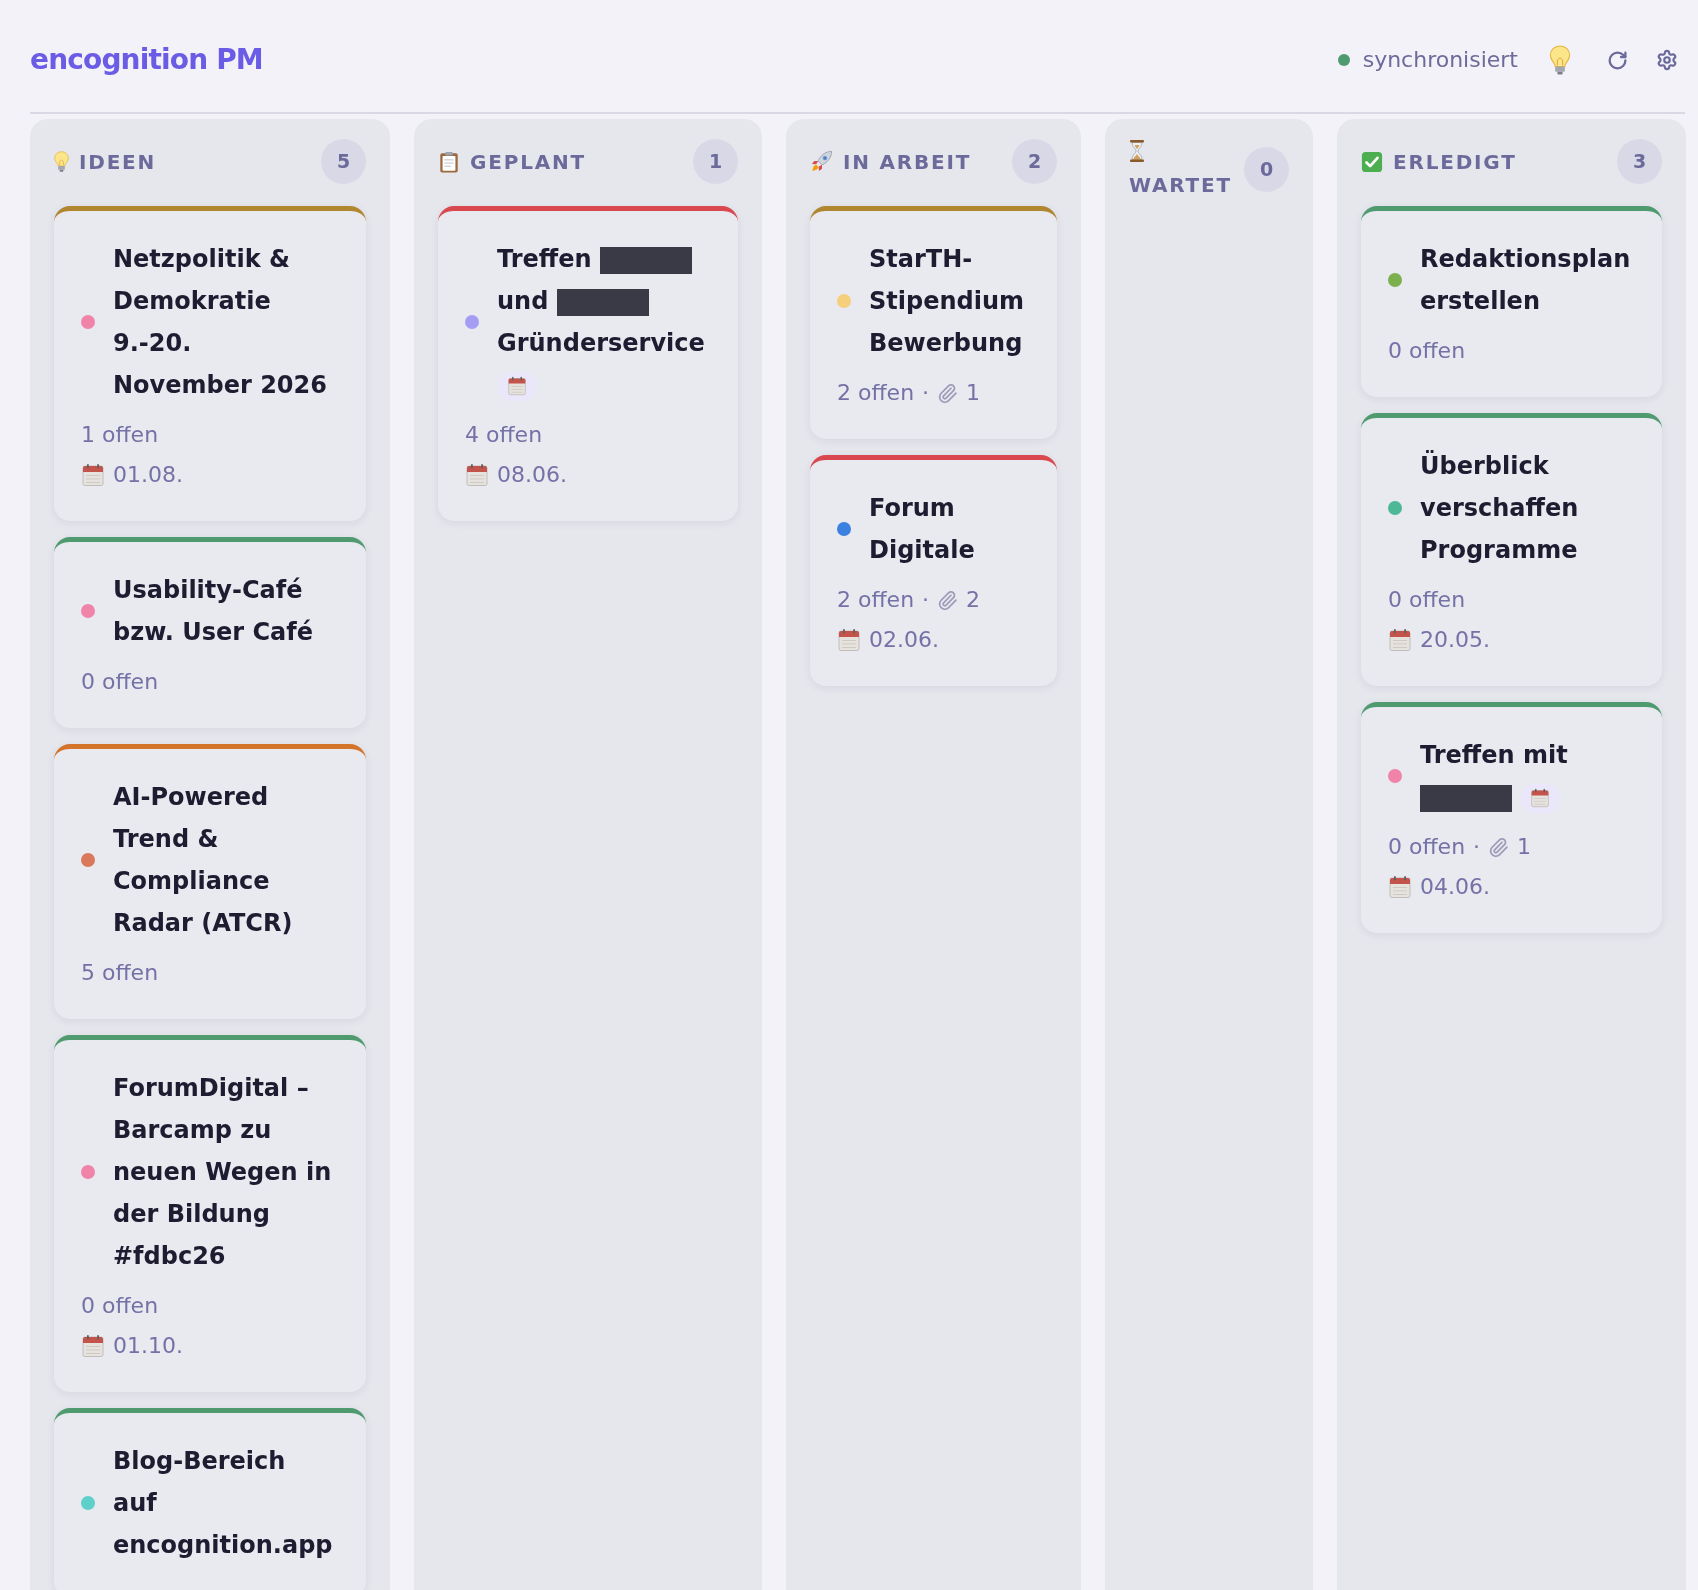  What do you see at coordinates (1526, 280) in the screenshot?
I see `card-title: Redaktionsplan erstellen` at bounding box center [1526, 280].